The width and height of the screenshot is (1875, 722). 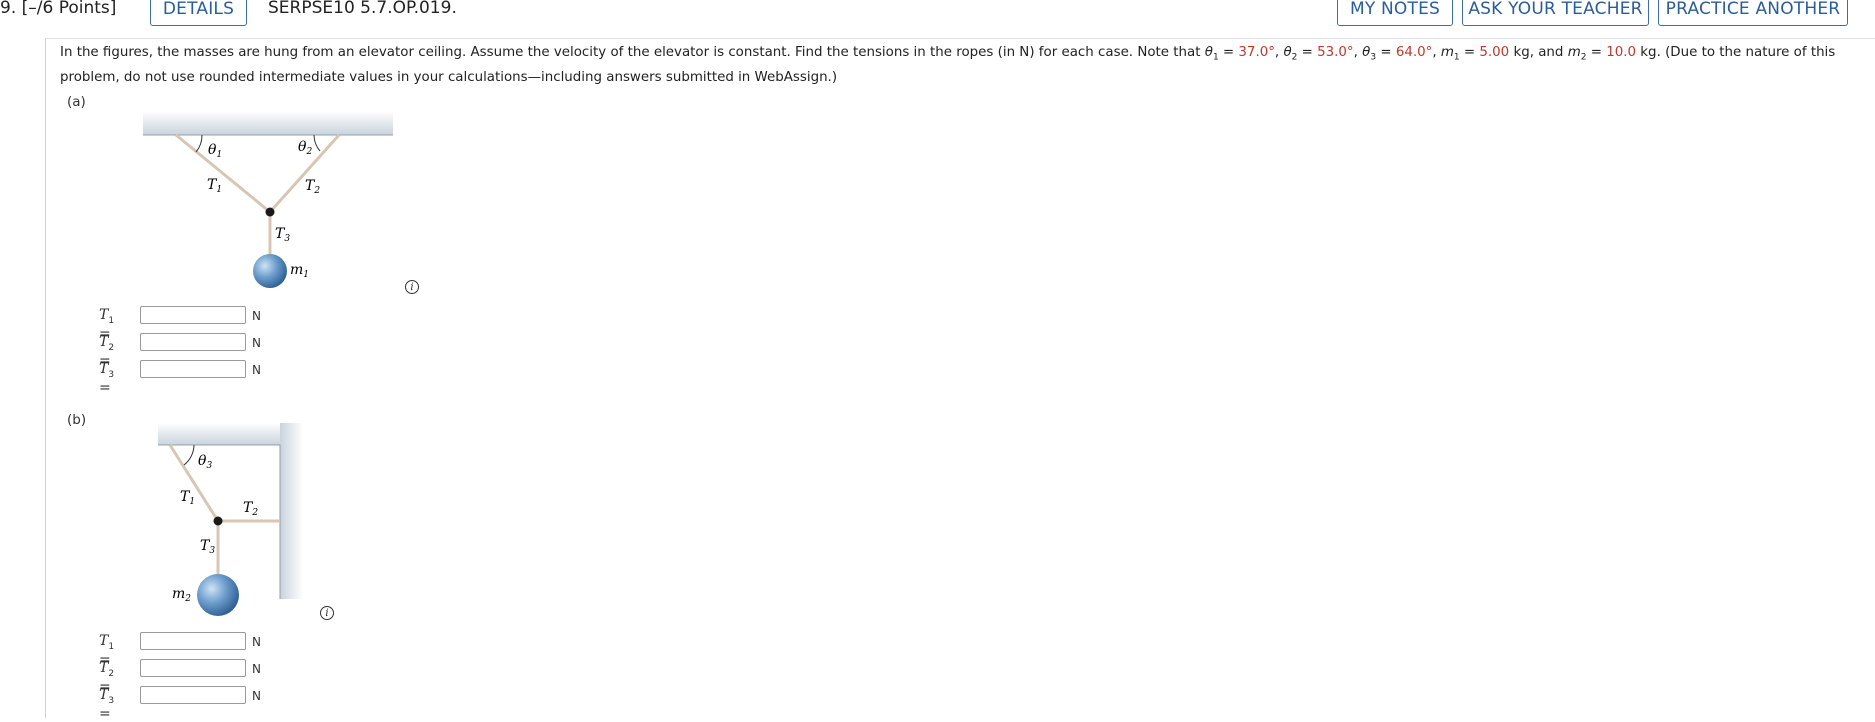 I want to click on t1-label-b: T1, so click(x=187, y=498).